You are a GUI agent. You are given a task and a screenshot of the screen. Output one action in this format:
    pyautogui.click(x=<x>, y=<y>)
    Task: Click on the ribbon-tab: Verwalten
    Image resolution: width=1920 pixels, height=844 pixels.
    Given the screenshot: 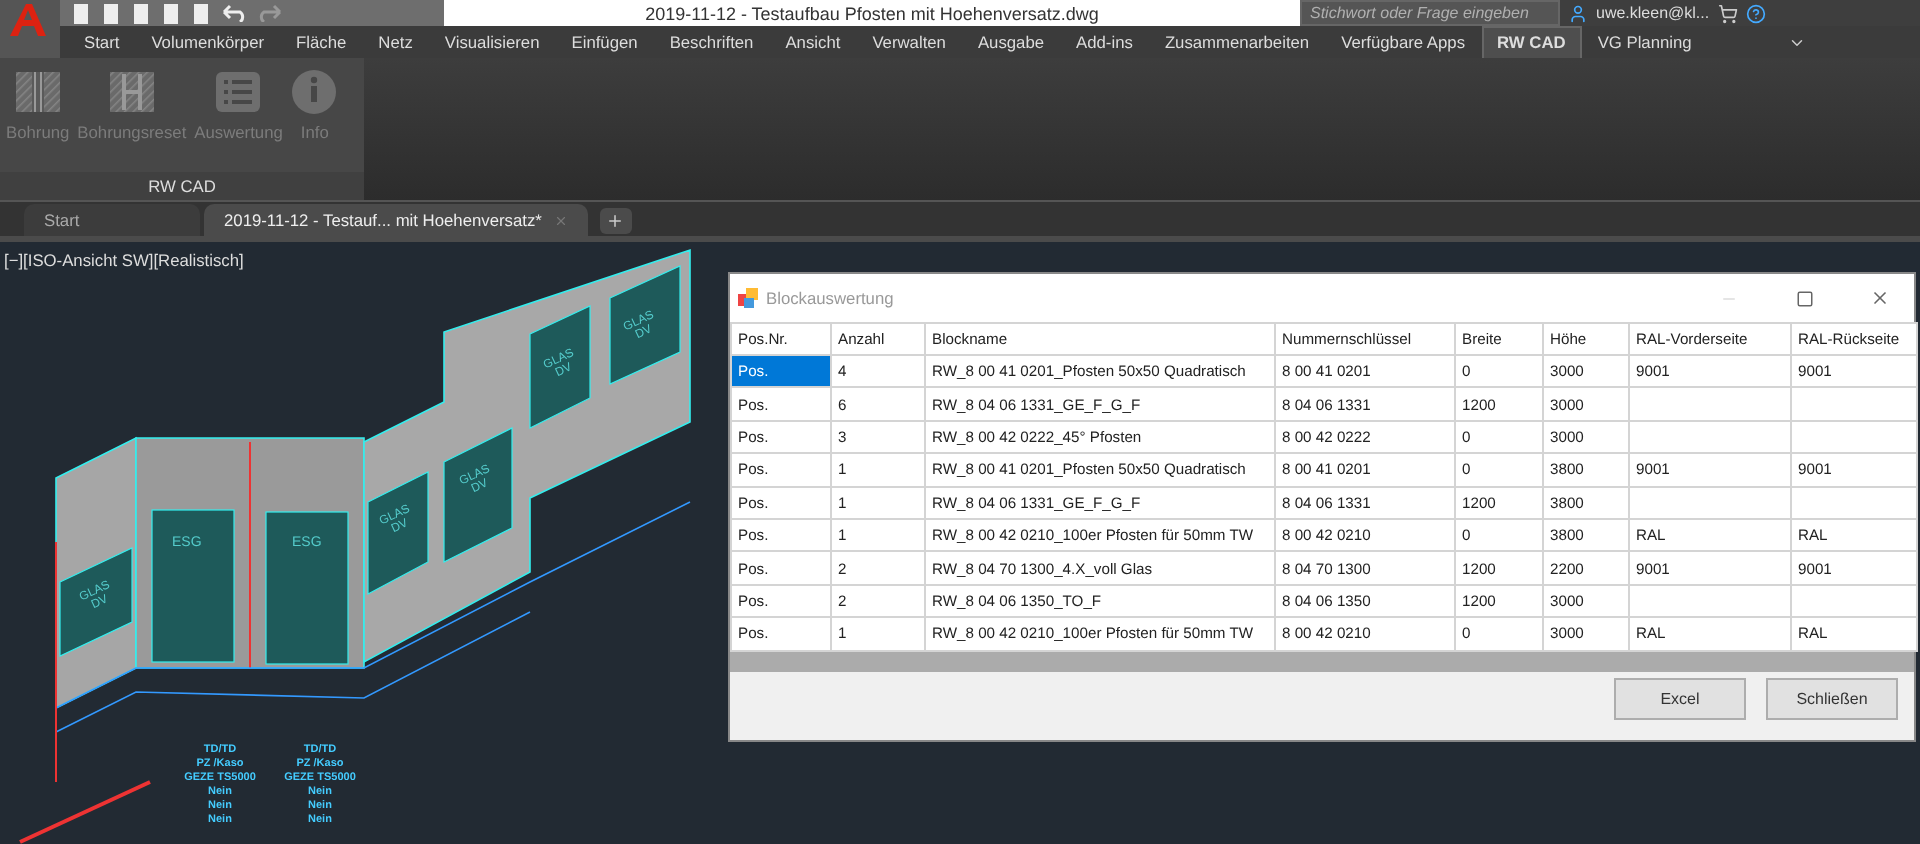 What is the action you would take?
    pyautogui.click(x=909, y=42)
    